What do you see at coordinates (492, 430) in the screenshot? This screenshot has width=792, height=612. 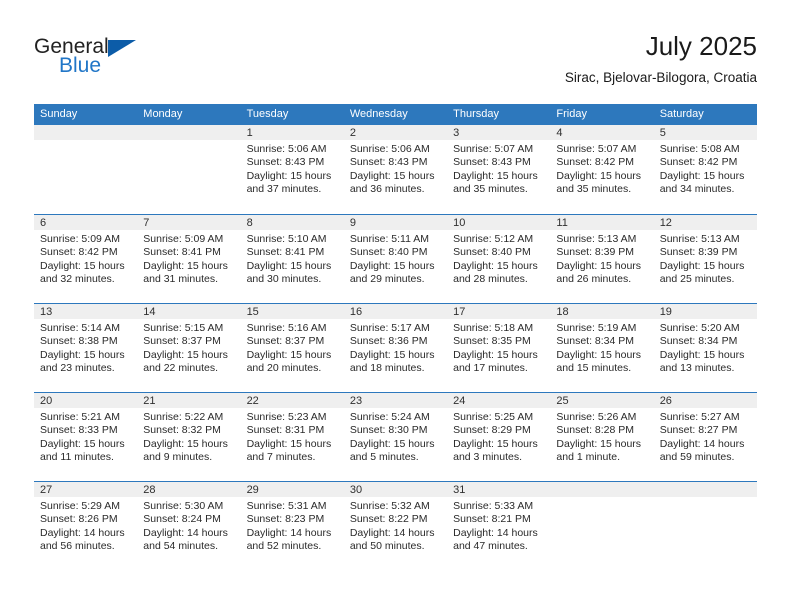 I see `day-detail-line: Sunset: 8:29 PM` at bounding box center [492, 430].